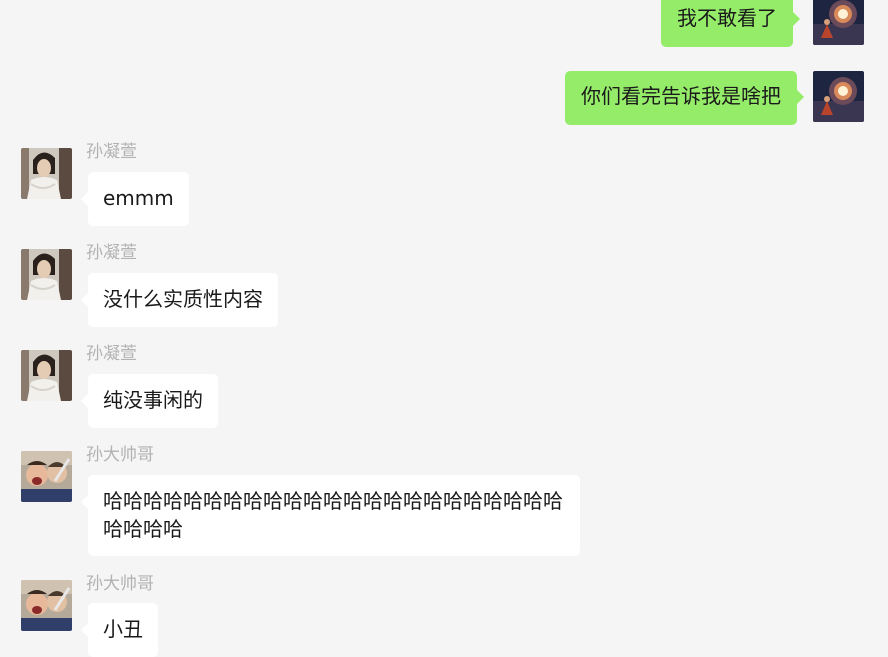  What do you see at coordinates (330, 515) in the screenshot?
I see `incoming-message-bubble: 哈哈哈哈哈哈哈哈哈哈哈哈哈哈哈哈哈哈哈哈哈哈哈哈哈哈哈` at bounding box center [330, 515].